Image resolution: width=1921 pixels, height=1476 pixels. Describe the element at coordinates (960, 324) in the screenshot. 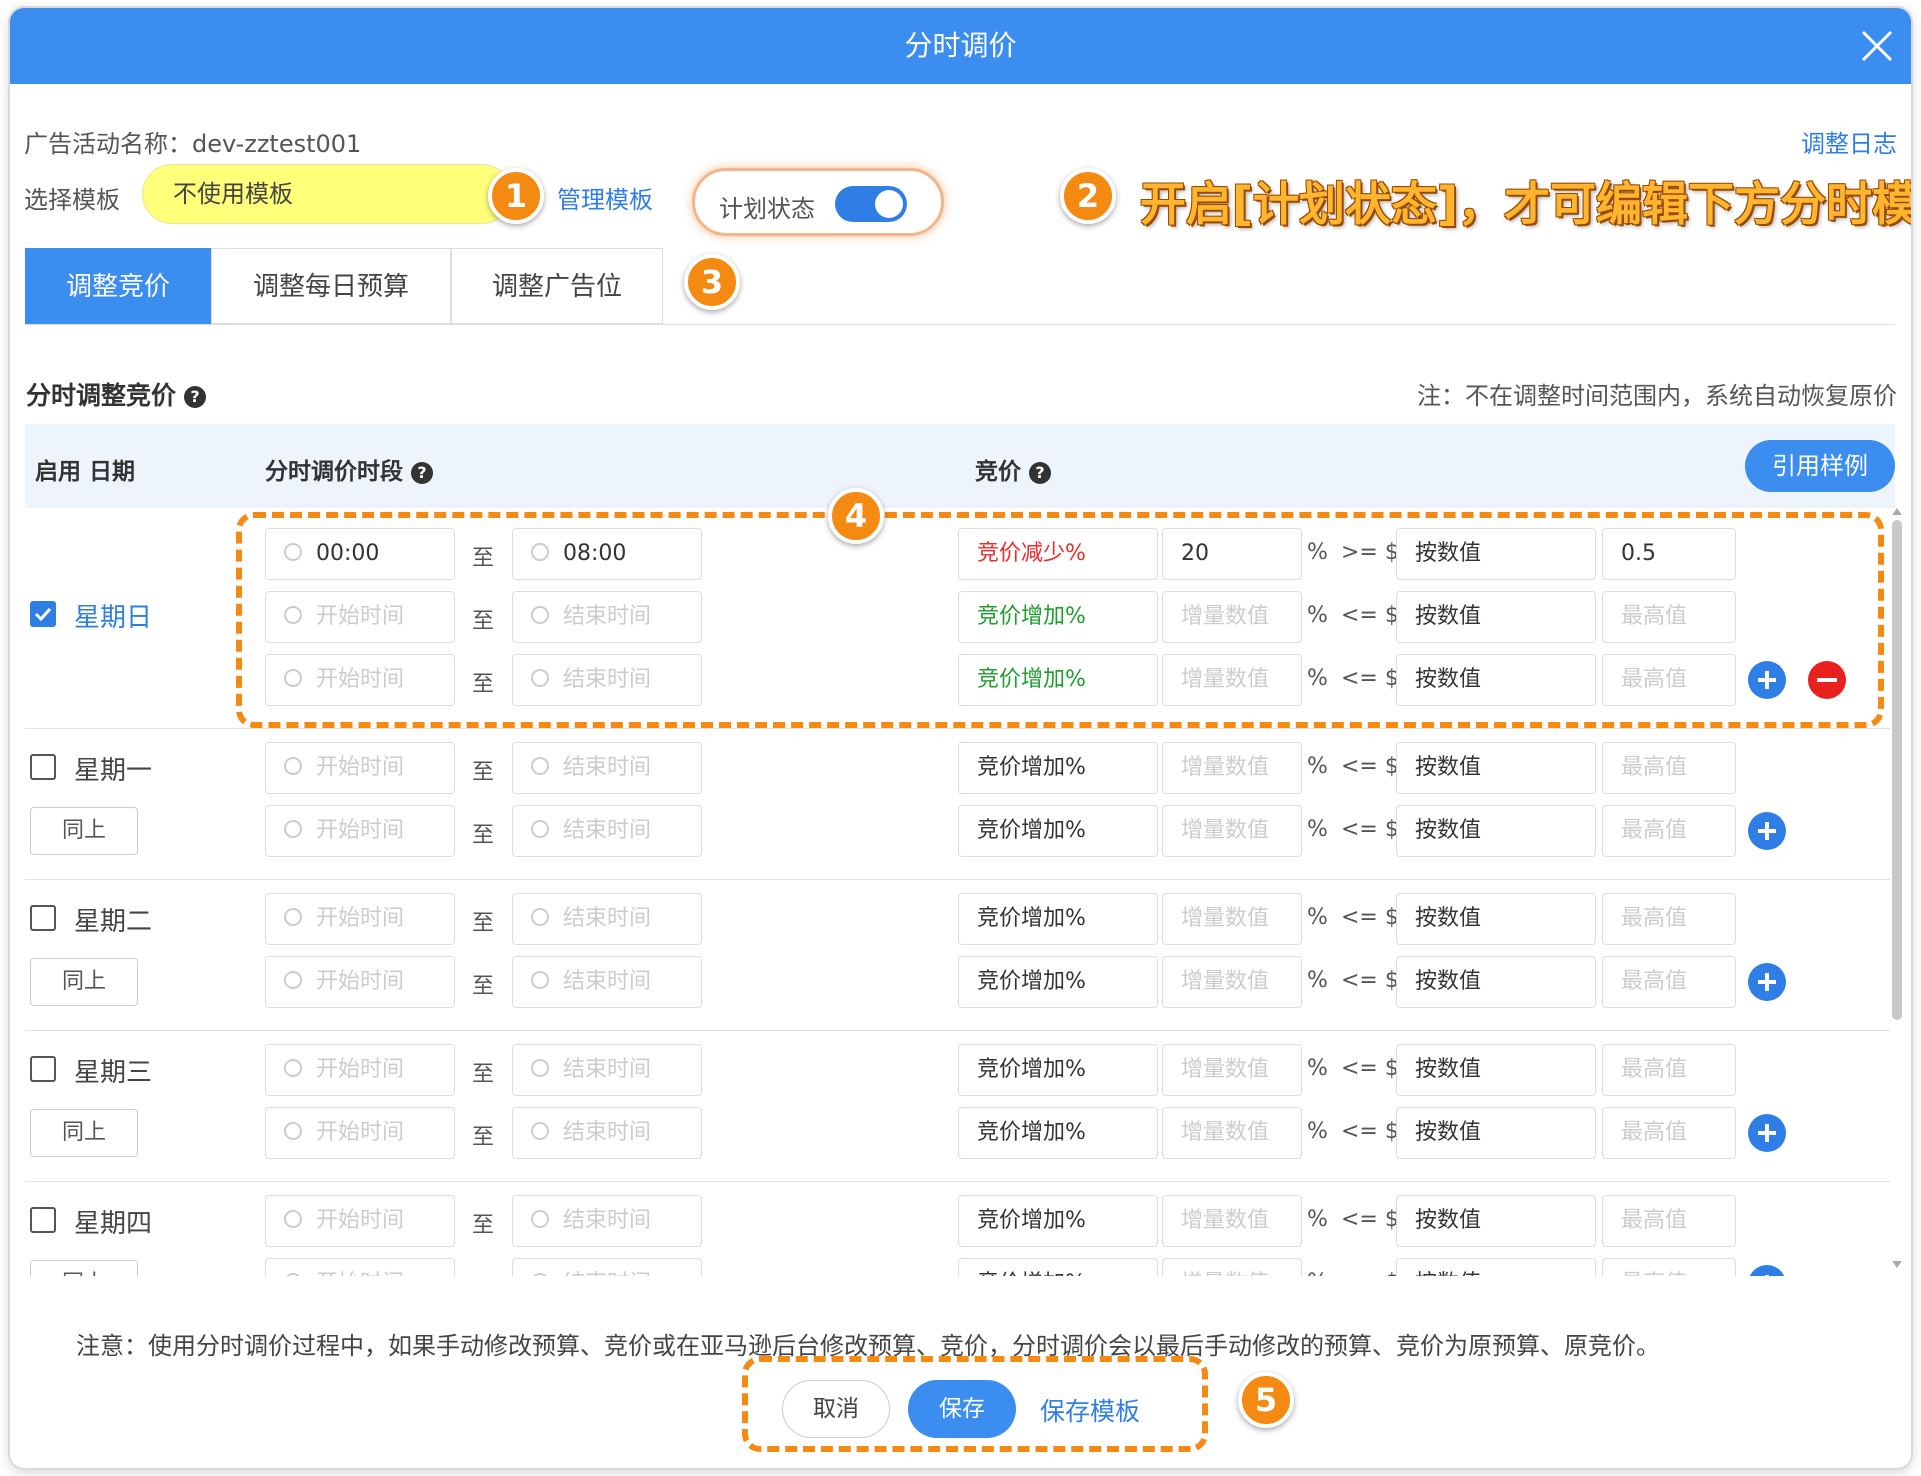

I see `tab-divider` at that location.